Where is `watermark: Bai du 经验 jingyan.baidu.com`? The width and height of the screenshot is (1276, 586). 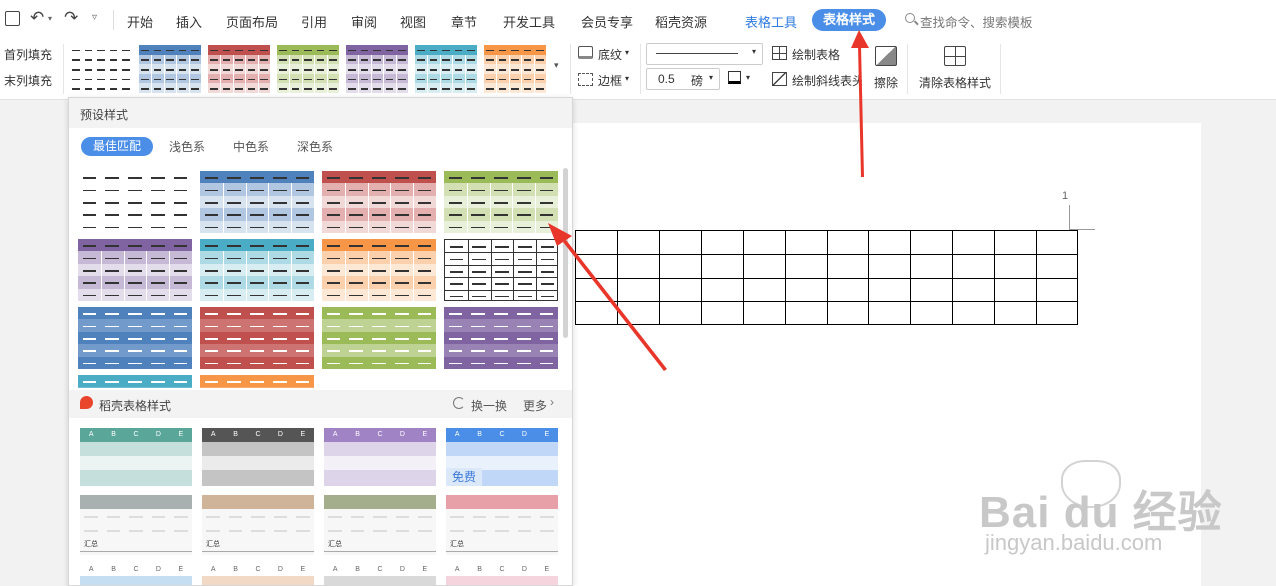 watermark: Bai du 经验 jingyan.baidu.com is located at coordinates (1125, 517).